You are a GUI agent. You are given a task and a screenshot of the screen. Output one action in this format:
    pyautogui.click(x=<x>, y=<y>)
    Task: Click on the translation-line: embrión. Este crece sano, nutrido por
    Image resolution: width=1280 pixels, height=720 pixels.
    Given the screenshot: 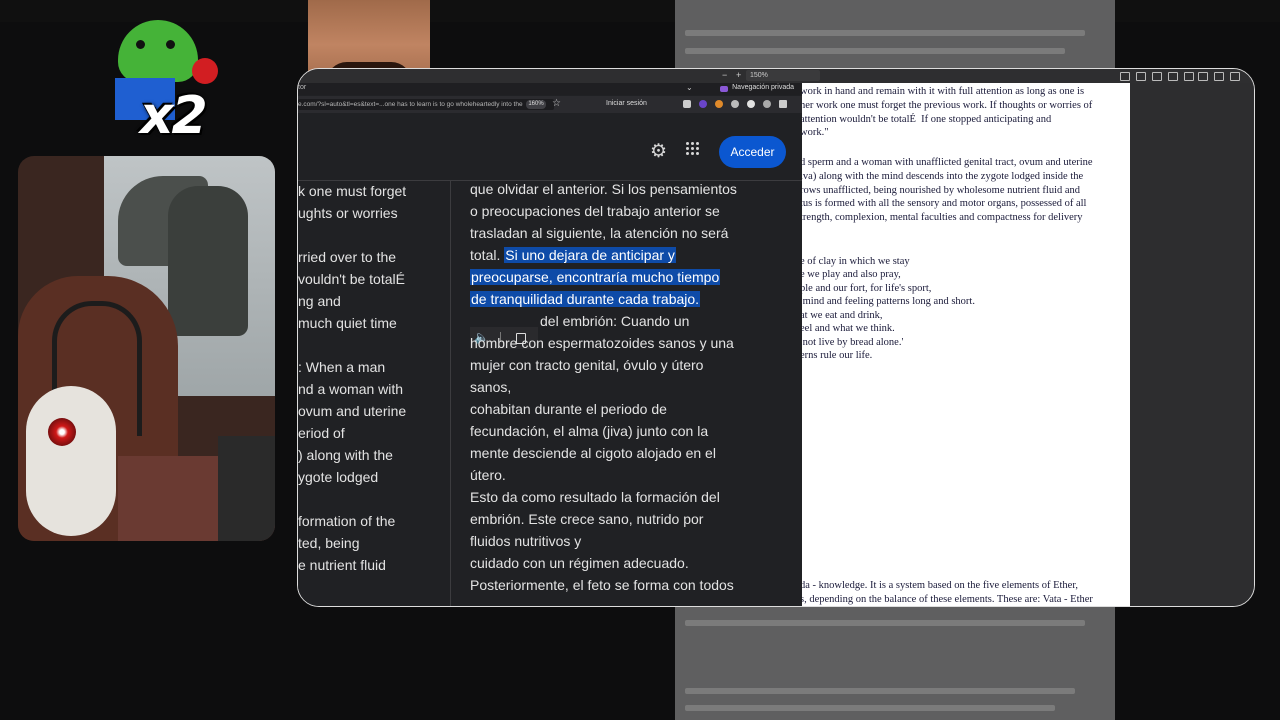 What is the action you would take?
    pyautogui.click(x=587, y=519)
    